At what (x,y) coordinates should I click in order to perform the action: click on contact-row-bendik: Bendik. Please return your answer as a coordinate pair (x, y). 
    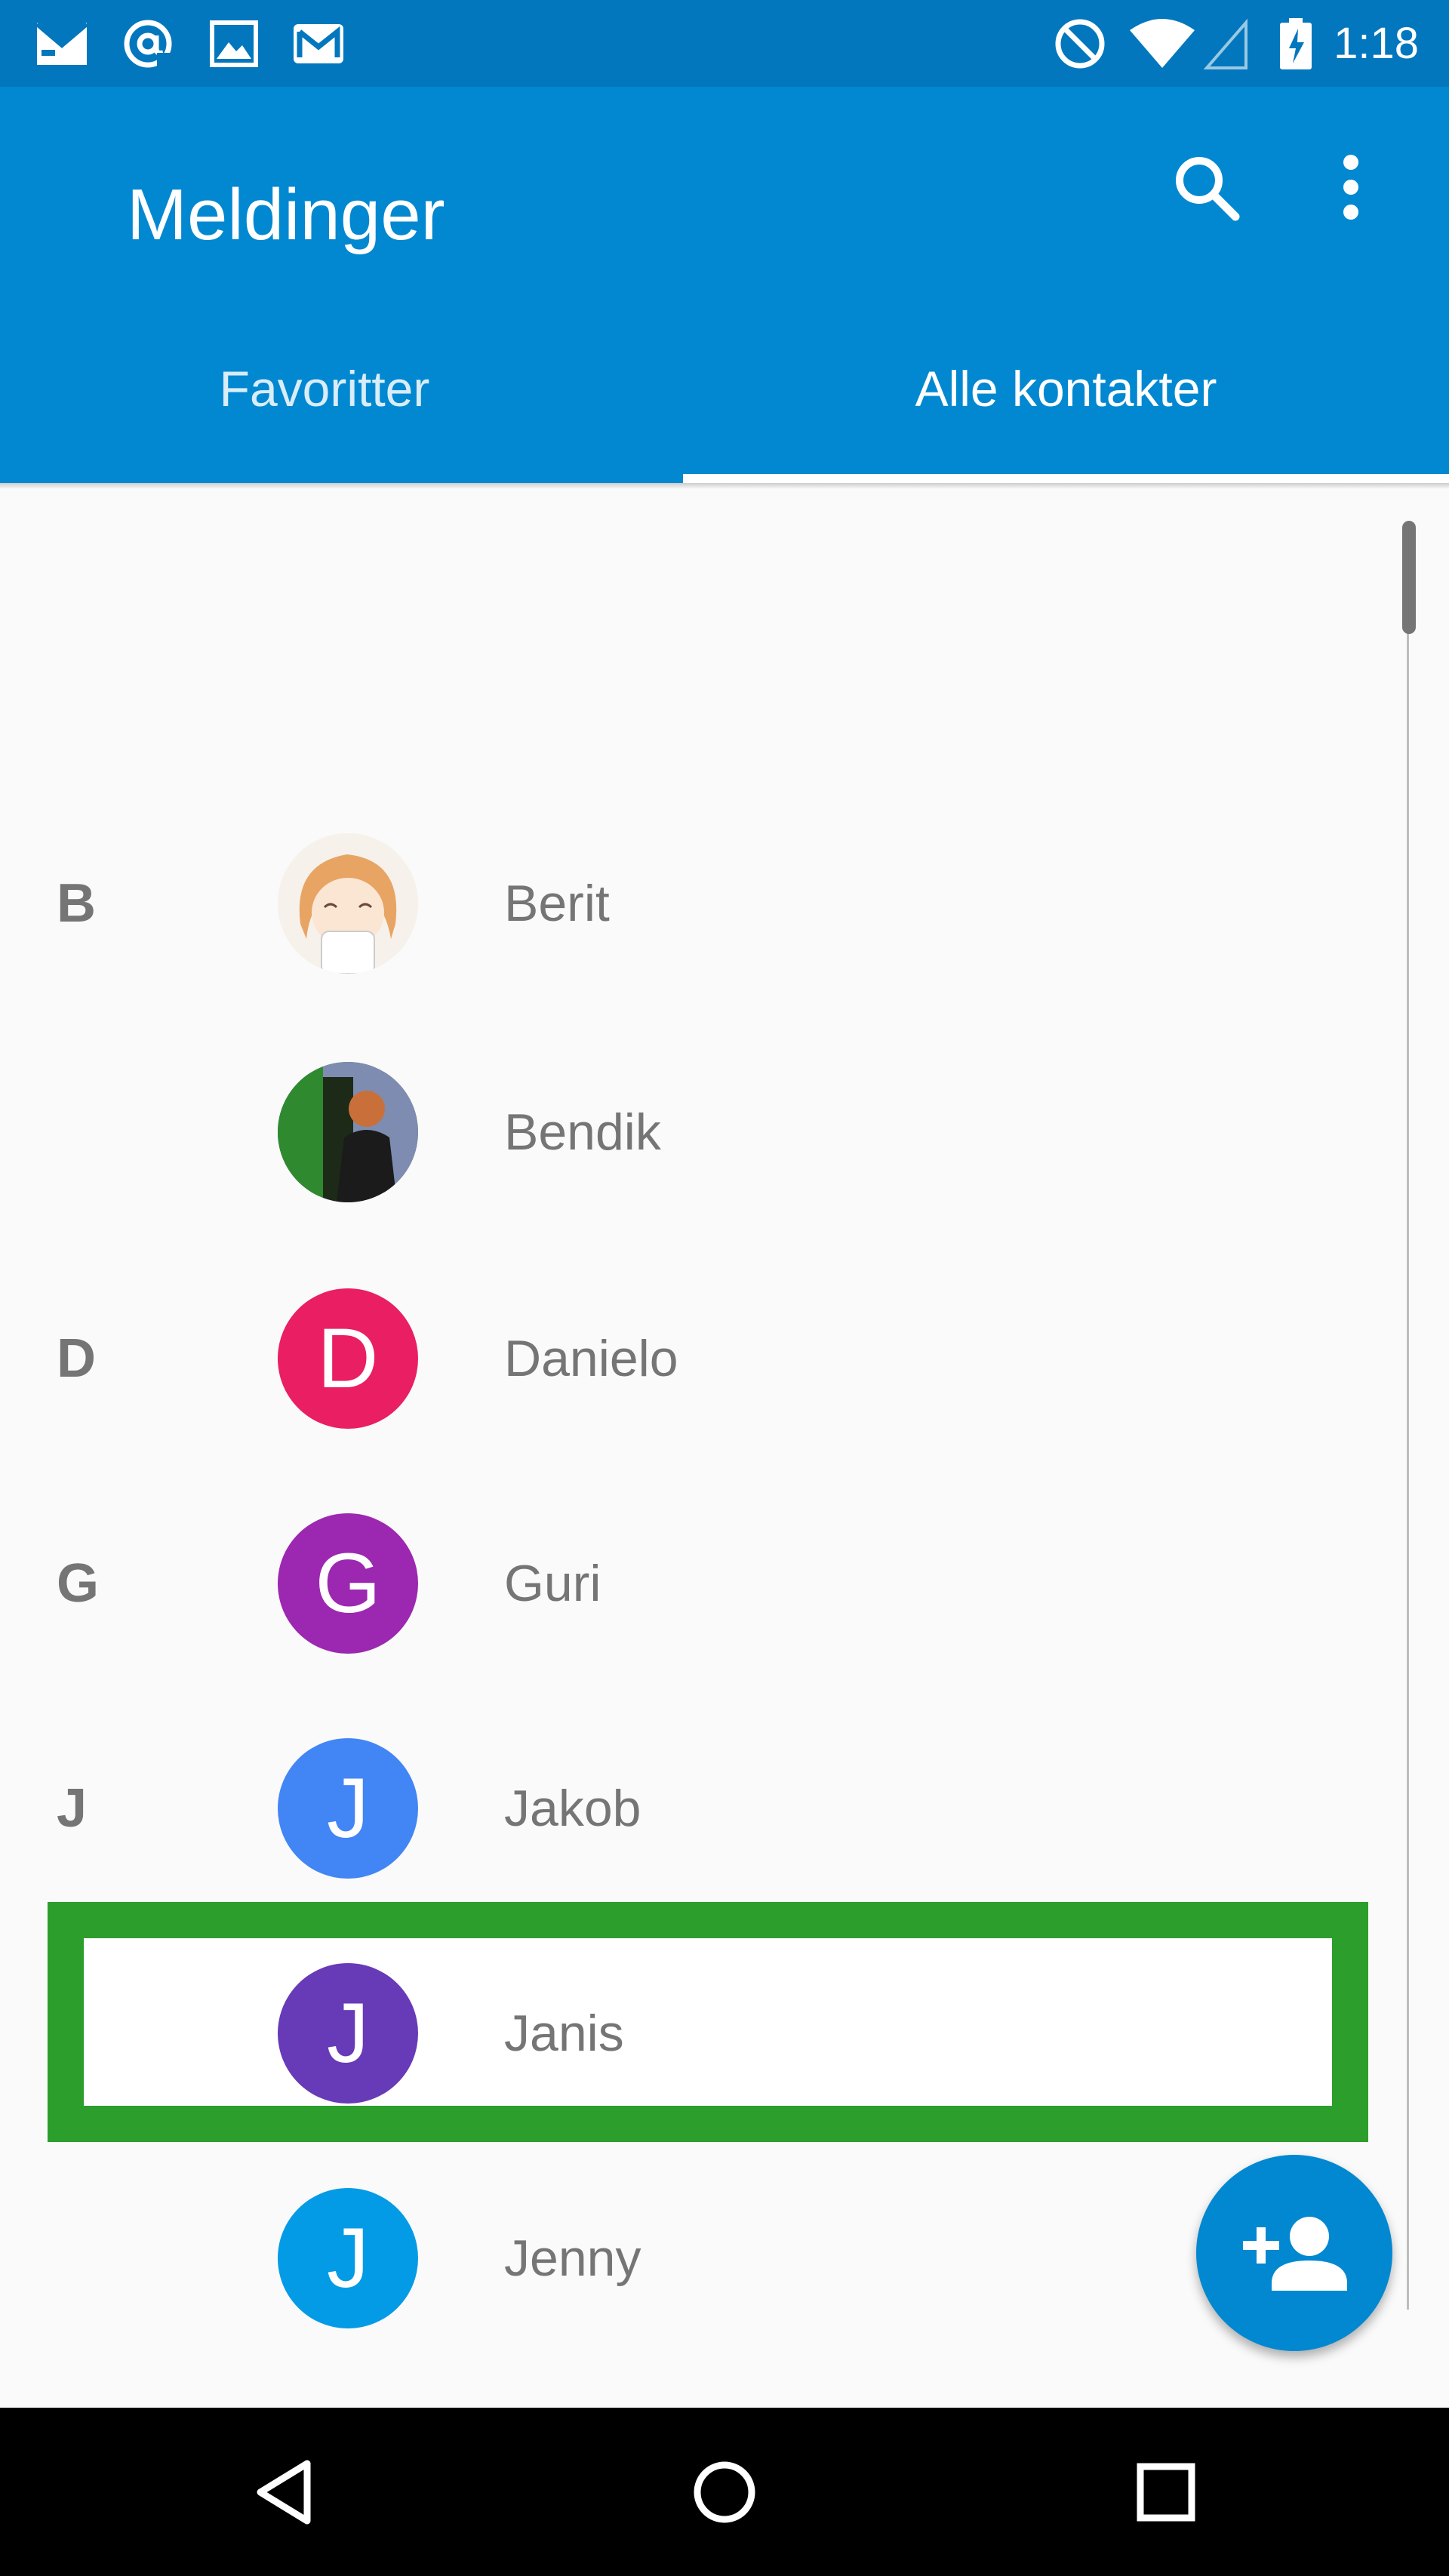
    Looking at the image, I should click on (694, 1132).